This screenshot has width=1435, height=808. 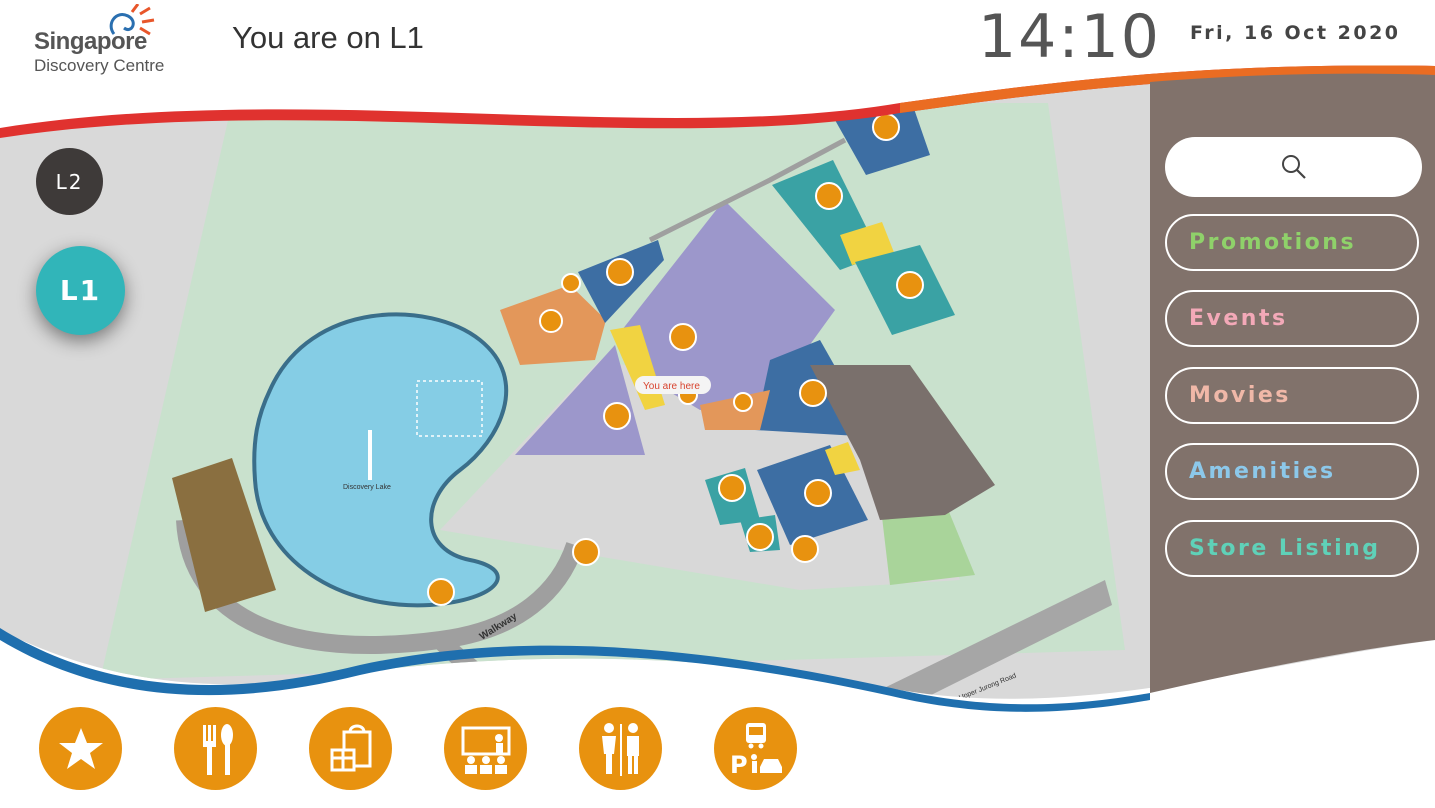 I want to click on search-icon, so click(x=1293, y=167).